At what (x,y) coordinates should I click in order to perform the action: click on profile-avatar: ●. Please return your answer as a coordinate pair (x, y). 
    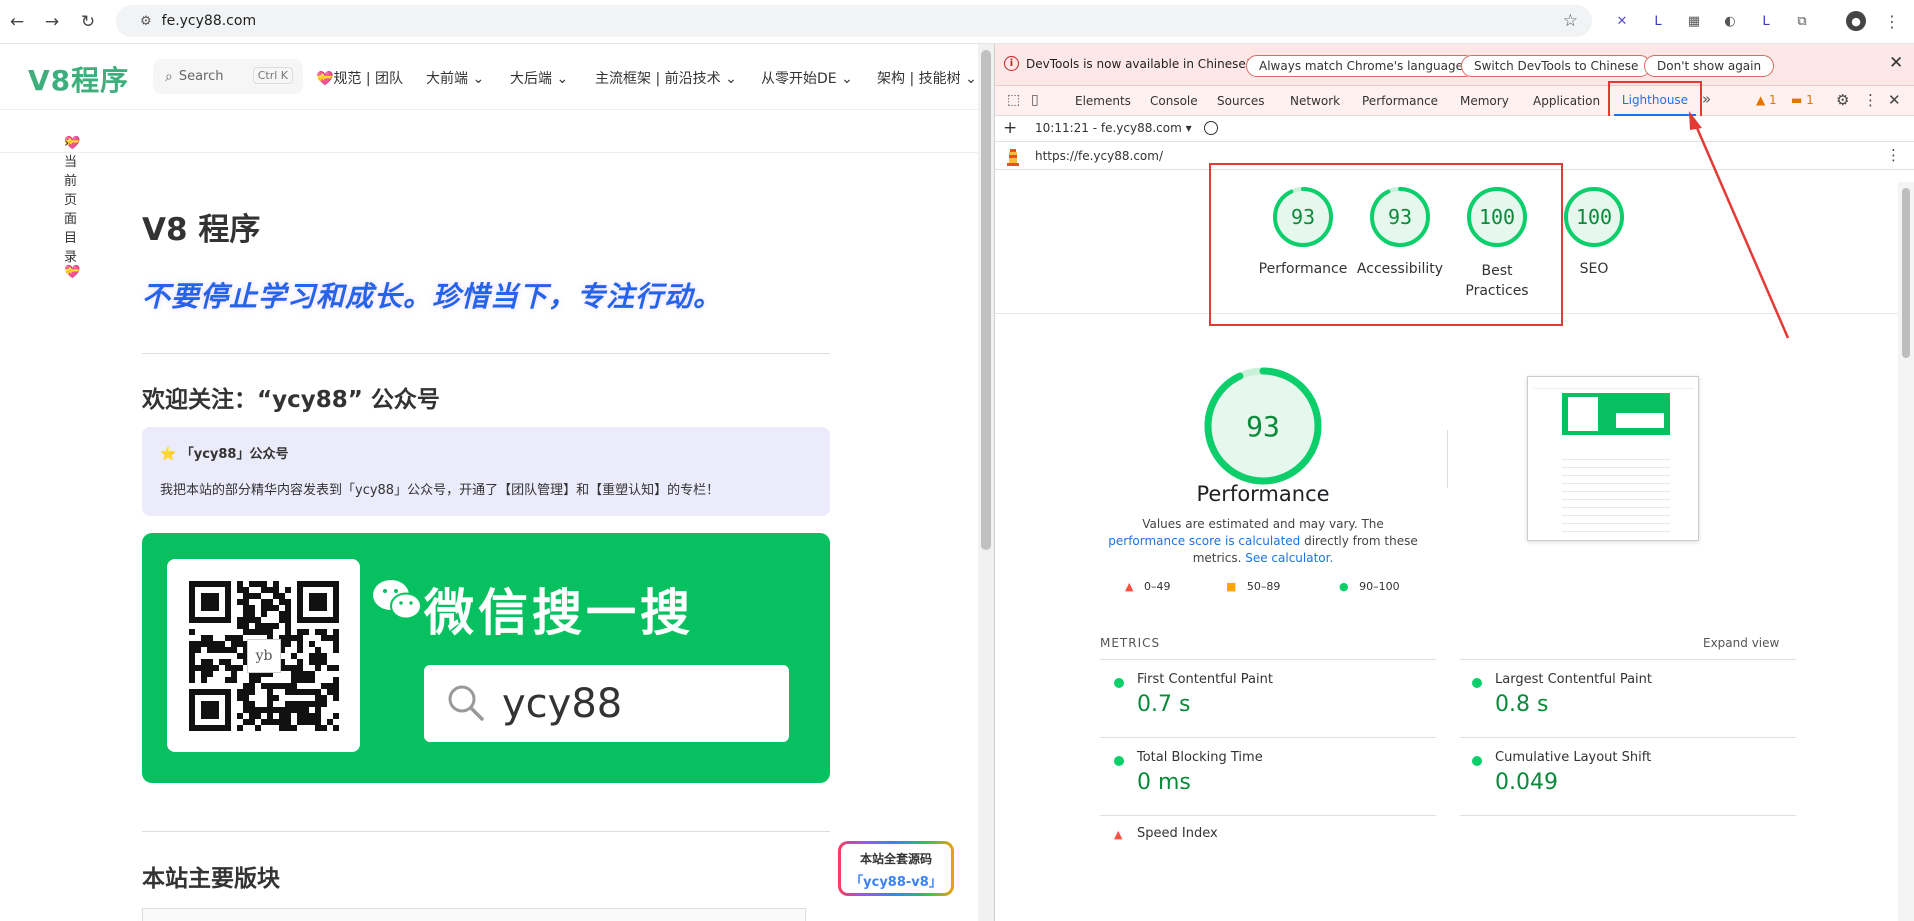
    Looking at the image, I should click on (1856, 21).